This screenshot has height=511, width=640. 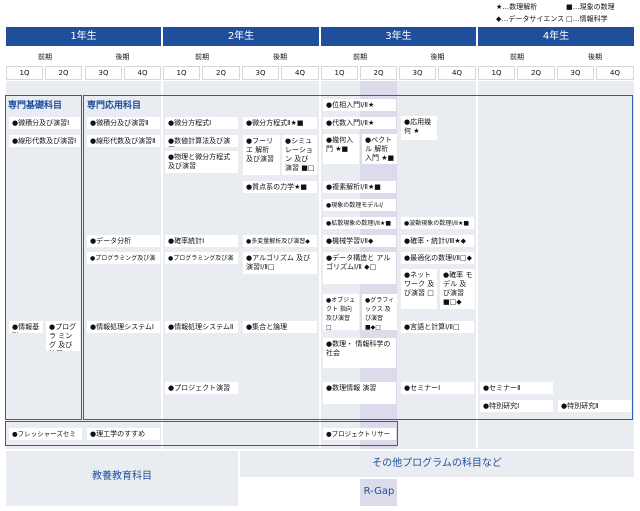 What do you see at coordinates (123, 327) in the screenshot?
I see `course-item: ●情報処理システムⅠ` at bounding box center [123, 327].